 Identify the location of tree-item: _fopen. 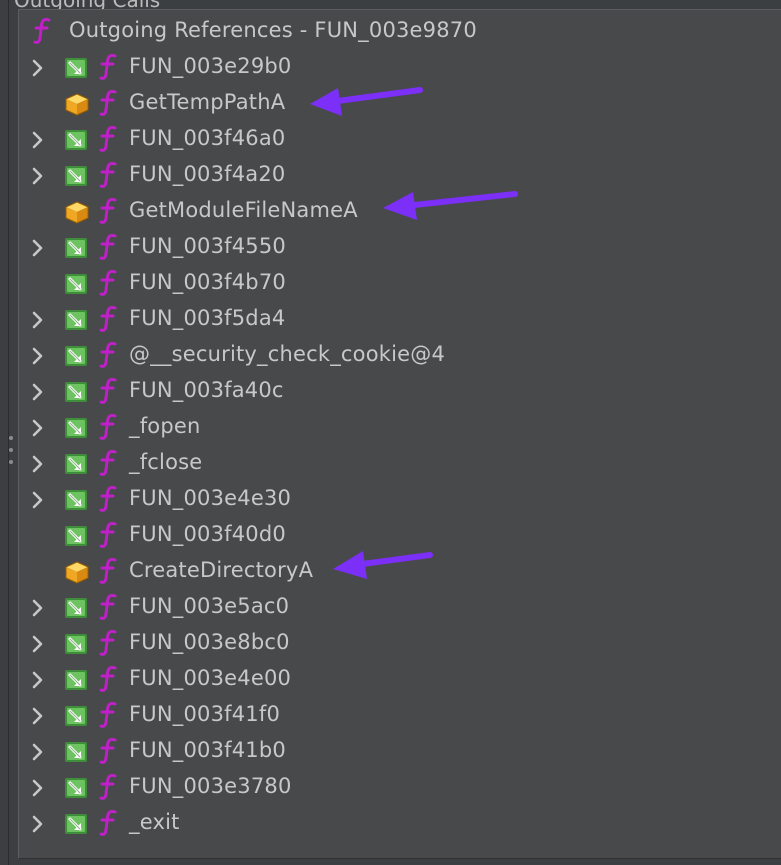
(399, 428).